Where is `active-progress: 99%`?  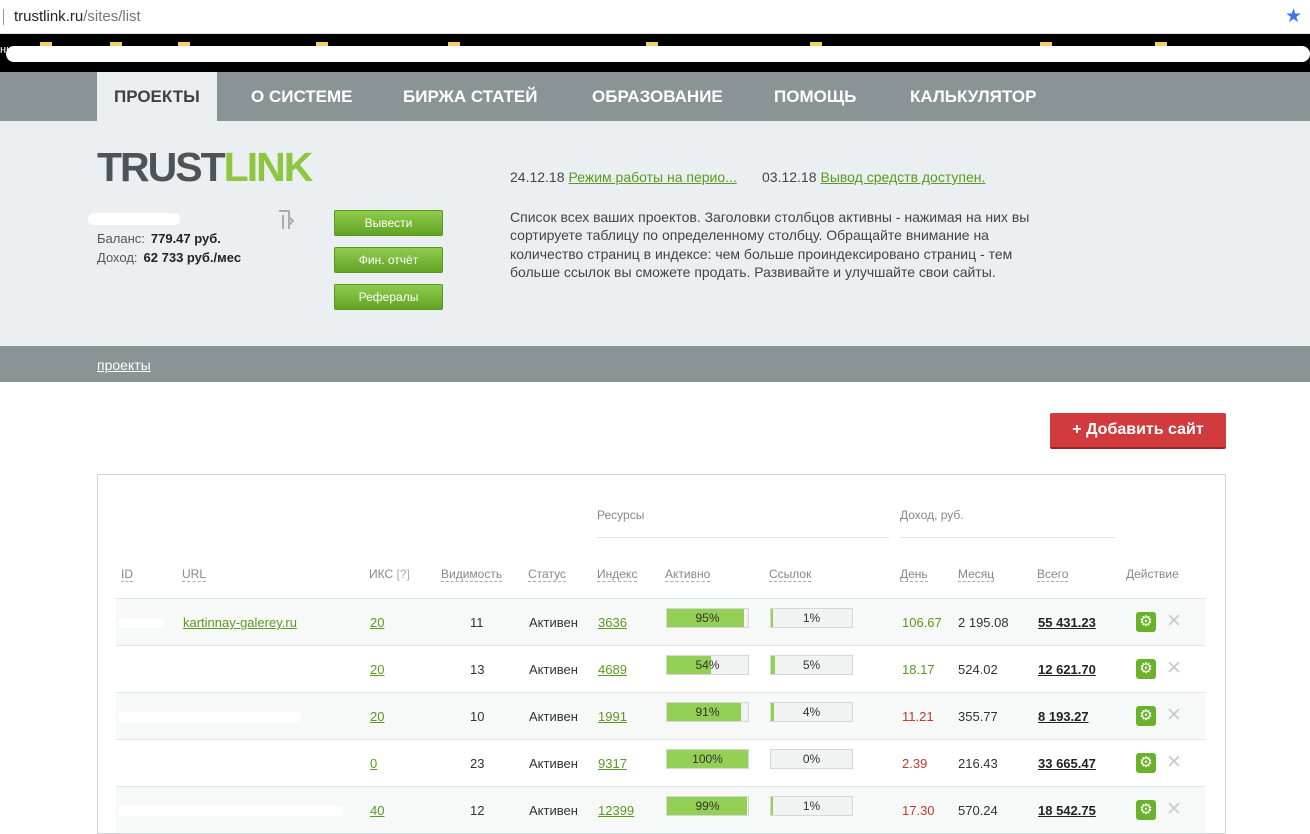
active-progress: 99% is located at coordinates (707, 806).